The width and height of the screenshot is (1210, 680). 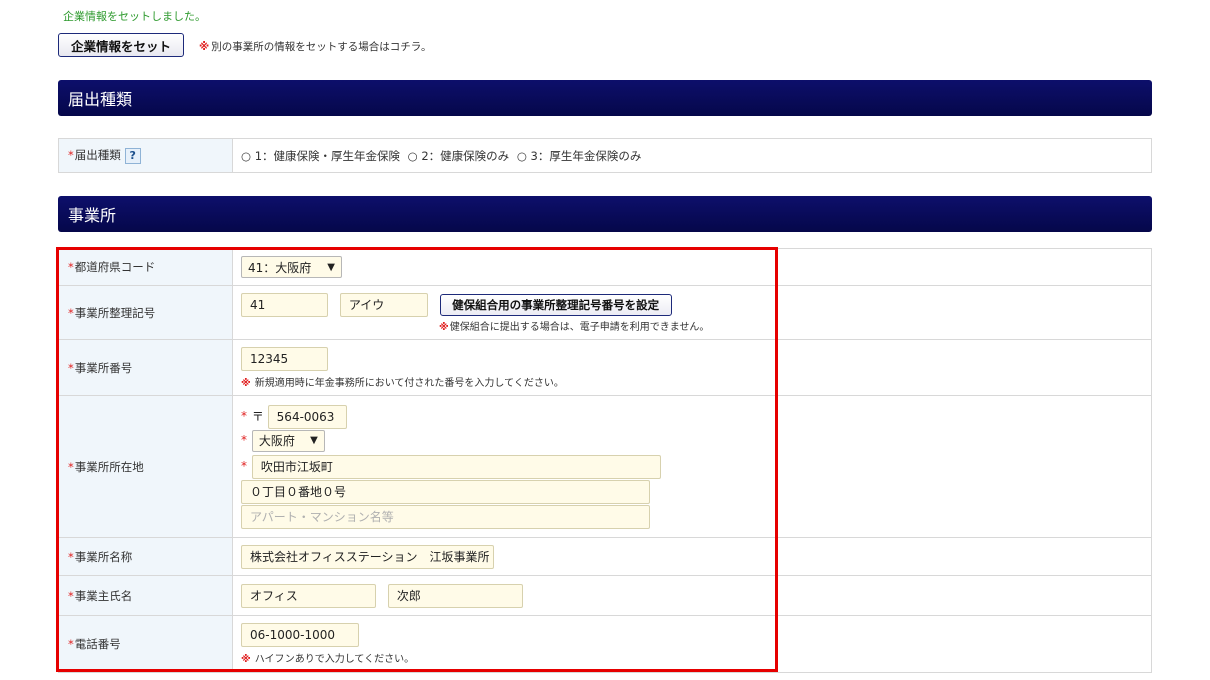 I want to click on reg-symbol-label-cell: *事業所整理記号, so click(x=145, y=312).